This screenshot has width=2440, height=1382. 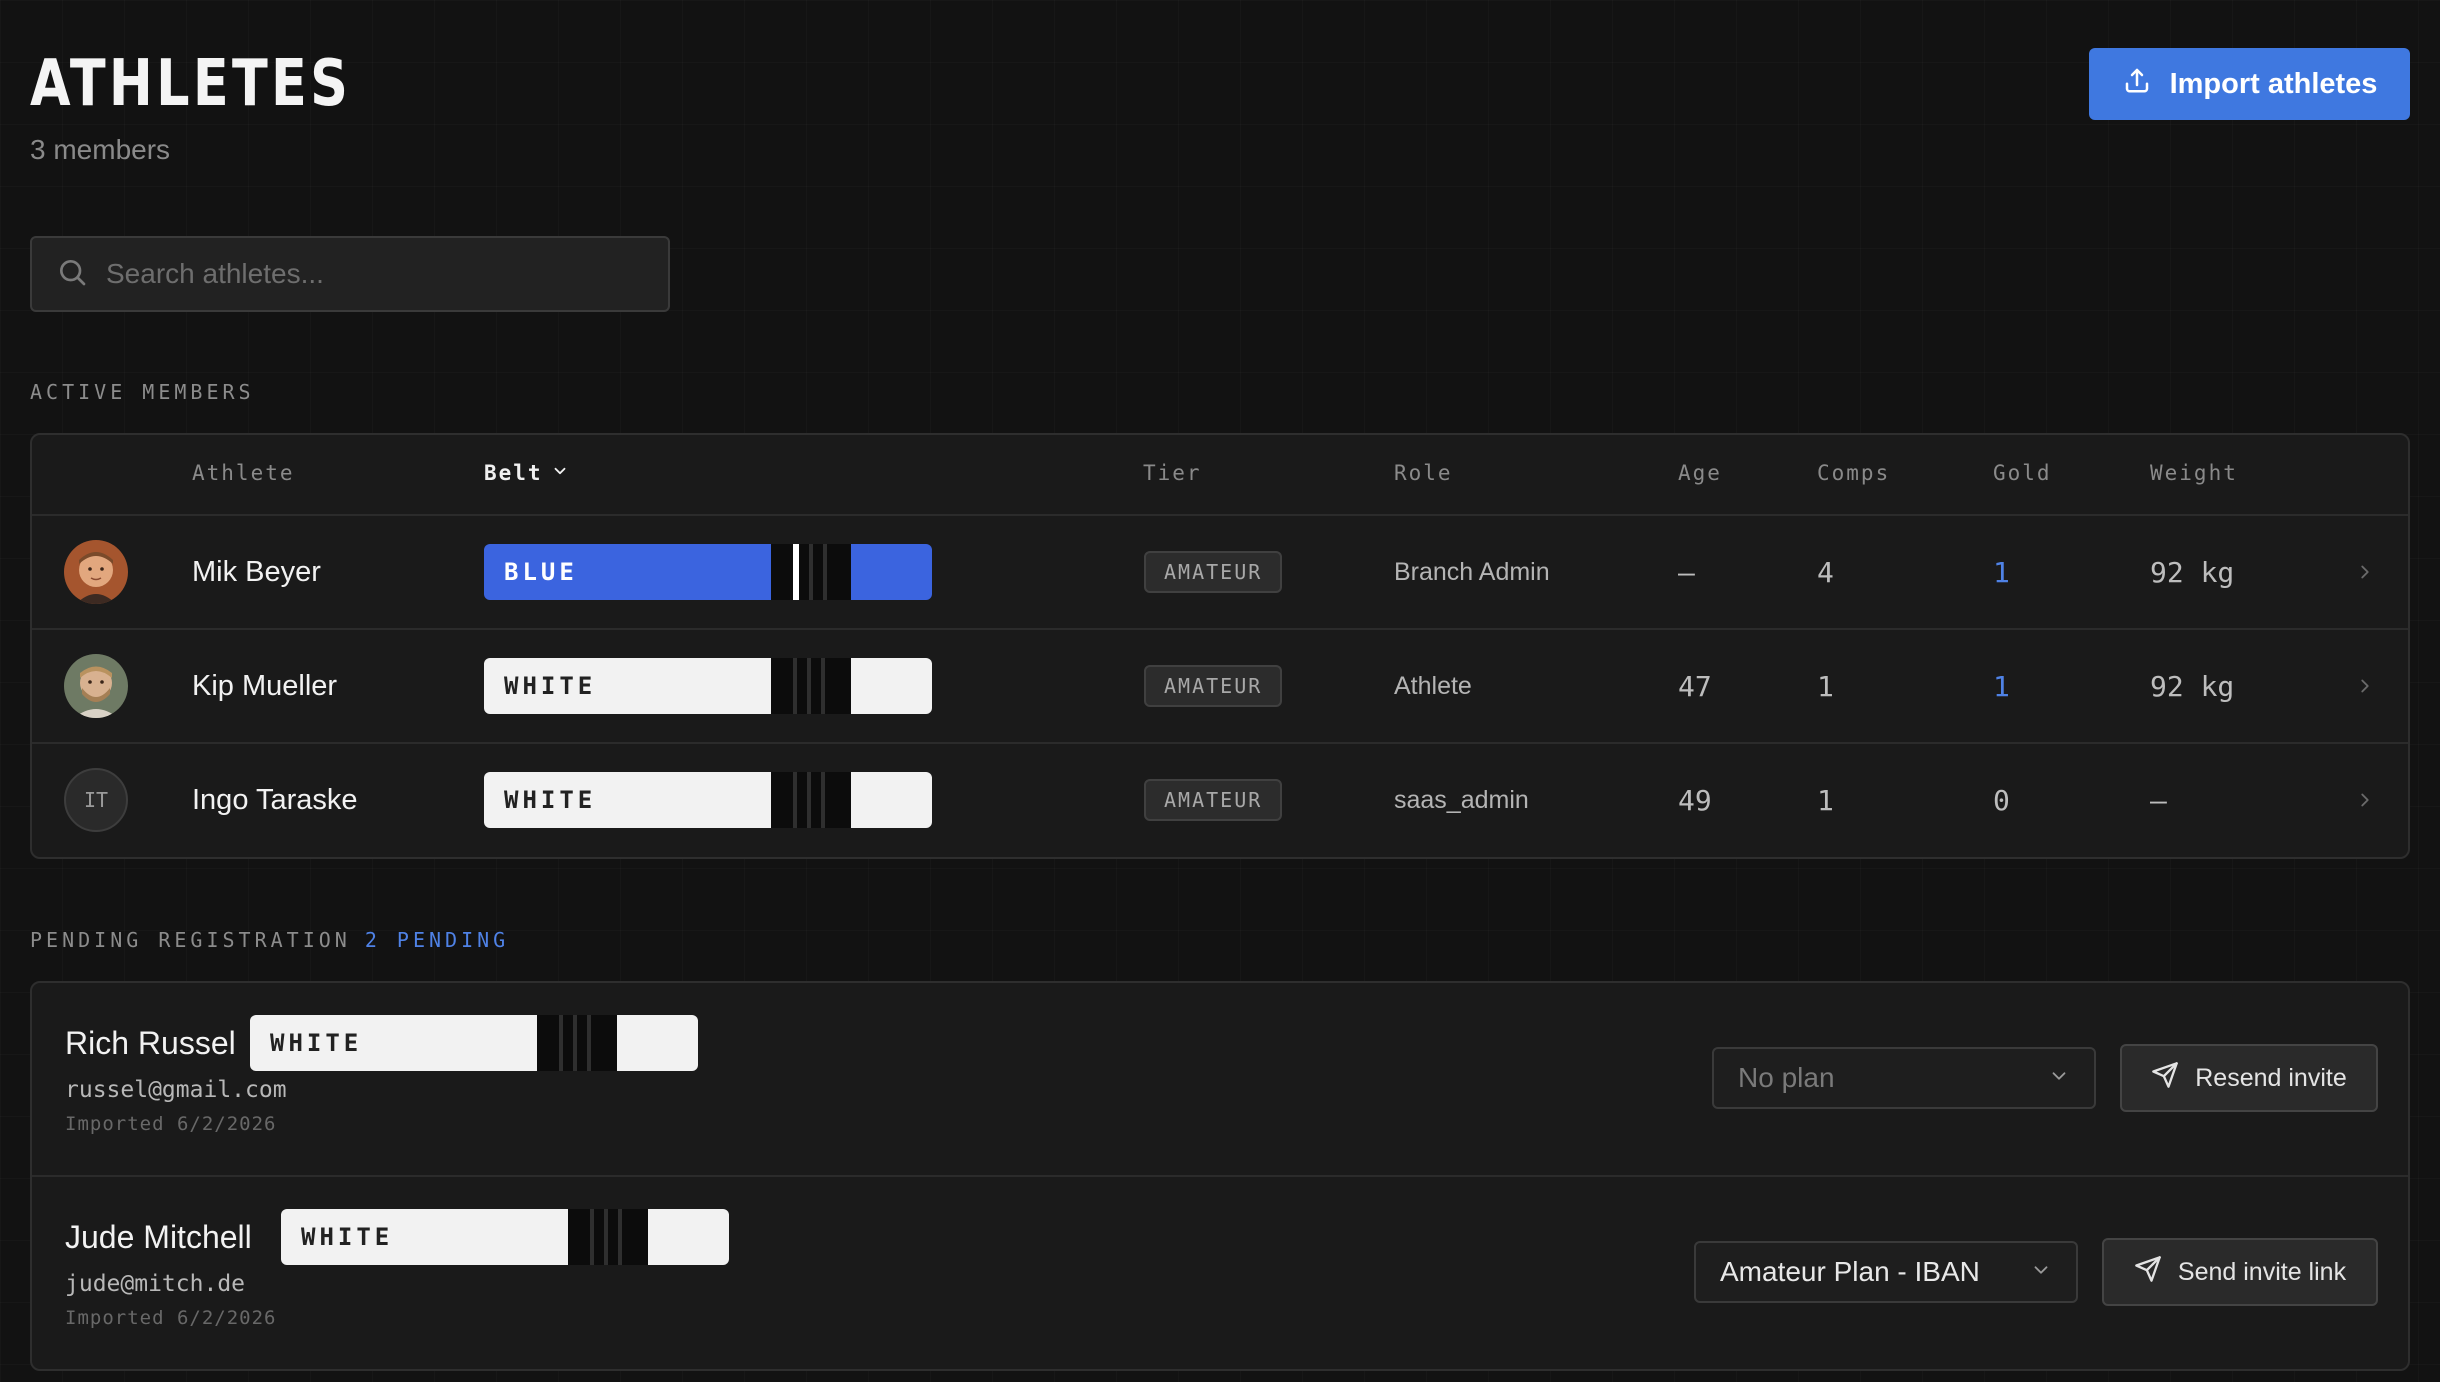 I want to click on resend-invite-label: Resend invite, so click(x=2271, y=1077).